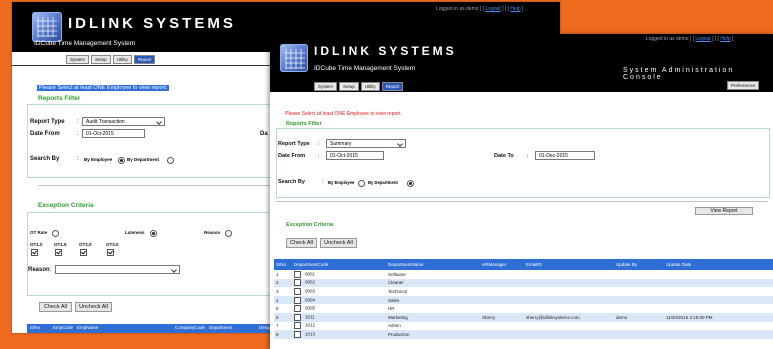 Image resolution: width=773 pixels, height=349 pixels. I want to click on preferences-button: Preferences, so click(743, 85).